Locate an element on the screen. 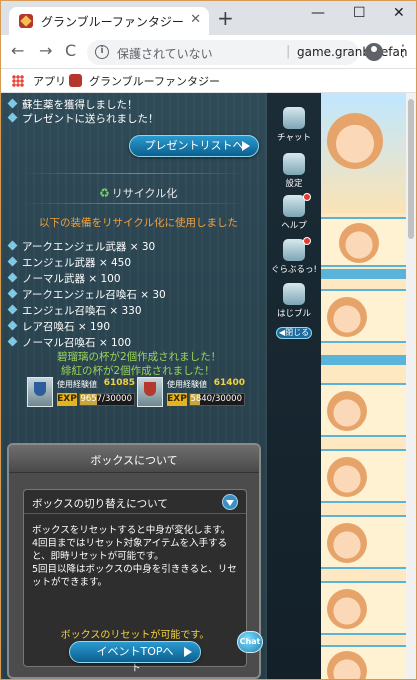  help-book-icon is located at coordinates (294, 206).